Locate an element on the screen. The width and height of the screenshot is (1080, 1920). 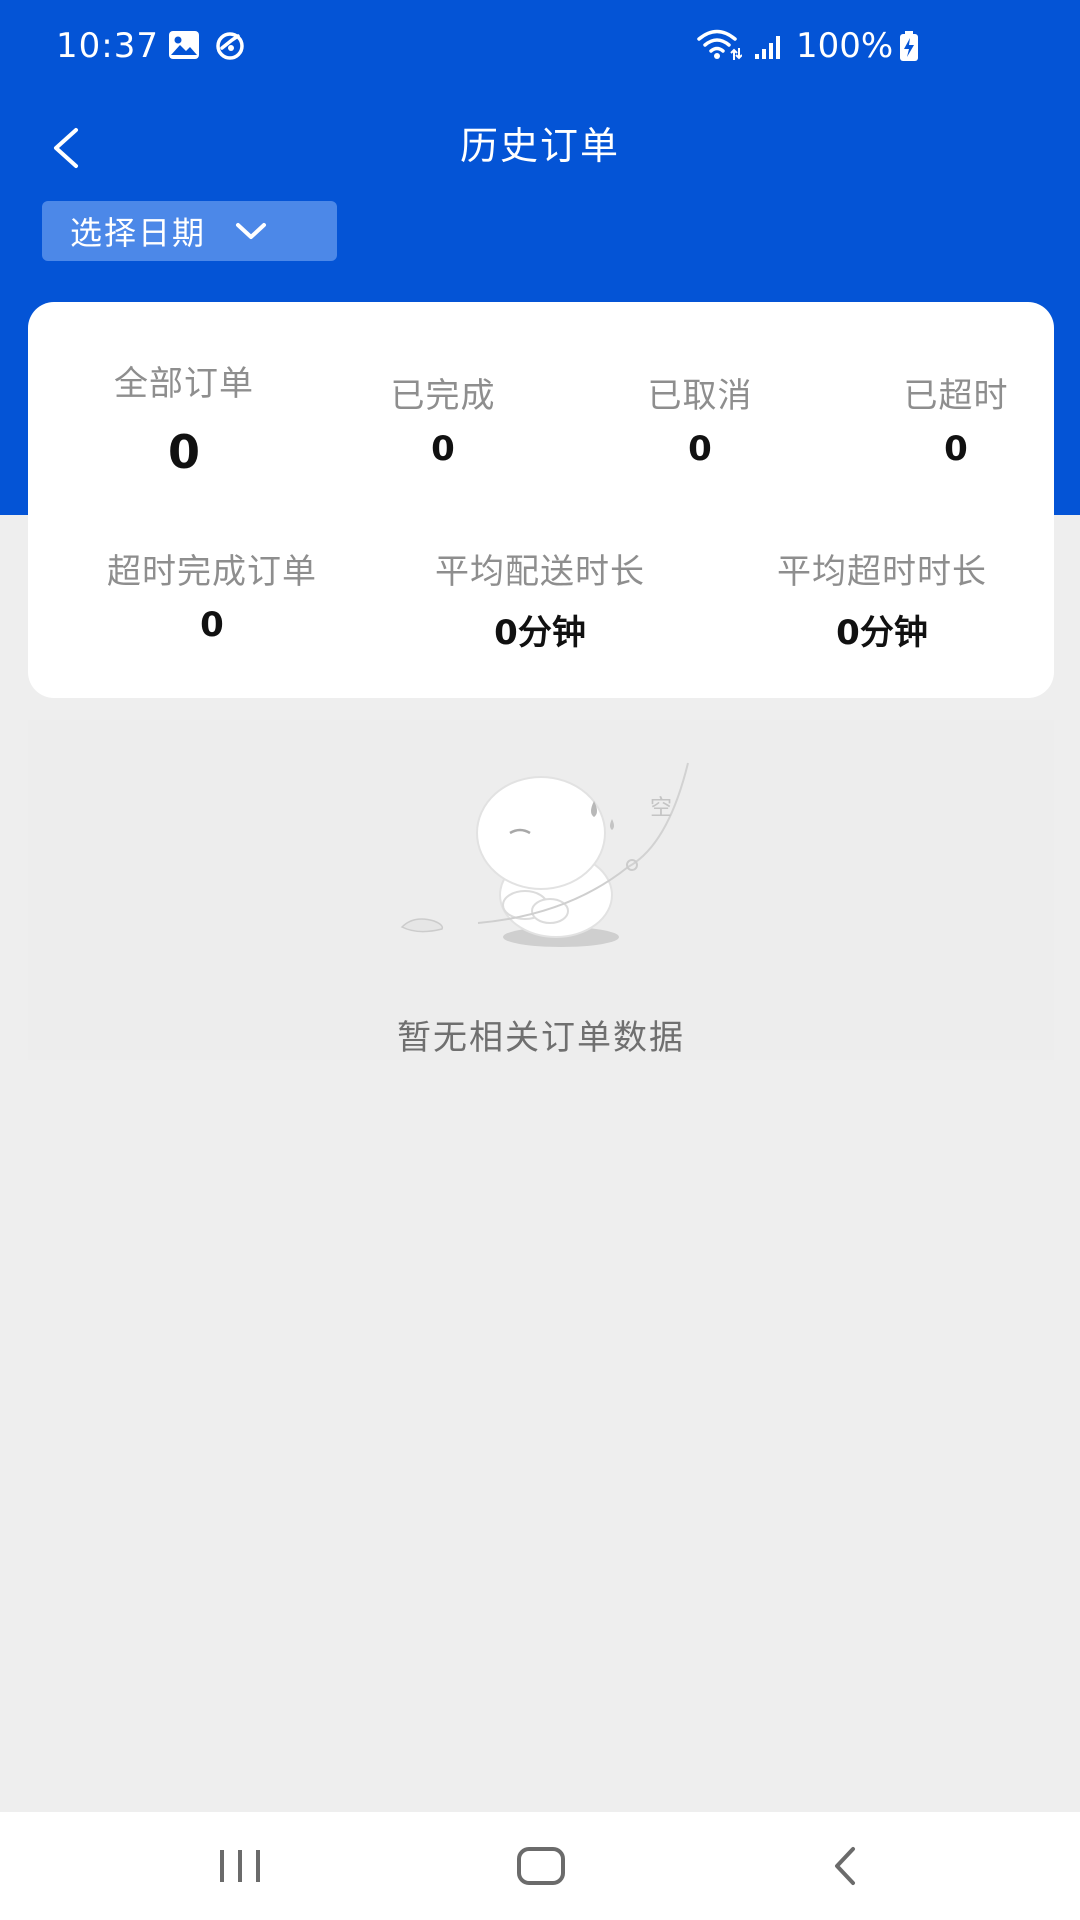
chevron-down-icon is located at coordinates (251, 231).